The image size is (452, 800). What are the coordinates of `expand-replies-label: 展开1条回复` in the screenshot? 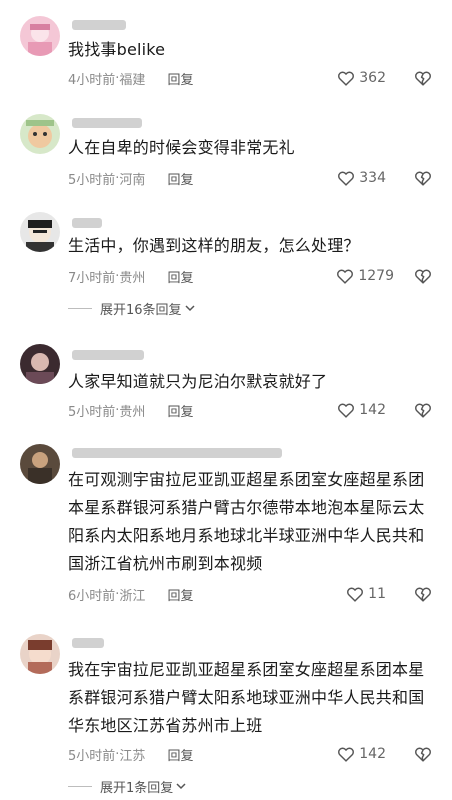 It's located at (137, 788).